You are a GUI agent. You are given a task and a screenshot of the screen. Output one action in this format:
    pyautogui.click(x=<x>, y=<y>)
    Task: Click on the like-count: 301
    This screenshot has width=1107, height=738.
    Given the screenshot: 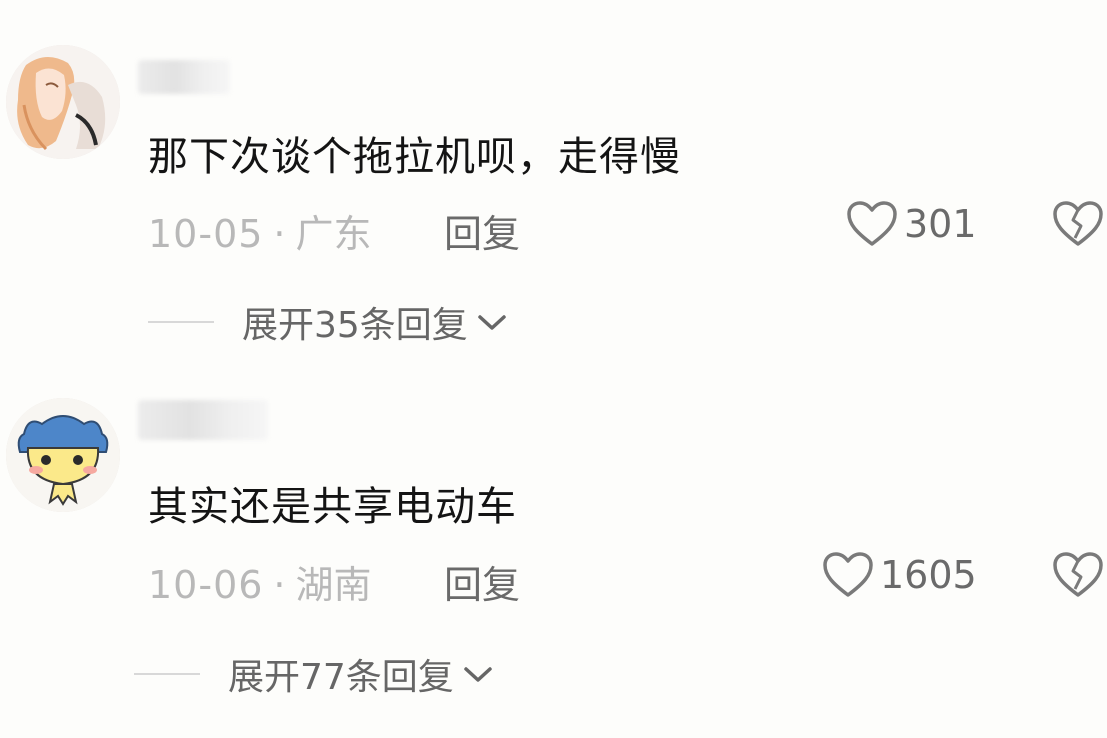 What is the action you would take?
    pyautogui.click(x=940, y=224)
    